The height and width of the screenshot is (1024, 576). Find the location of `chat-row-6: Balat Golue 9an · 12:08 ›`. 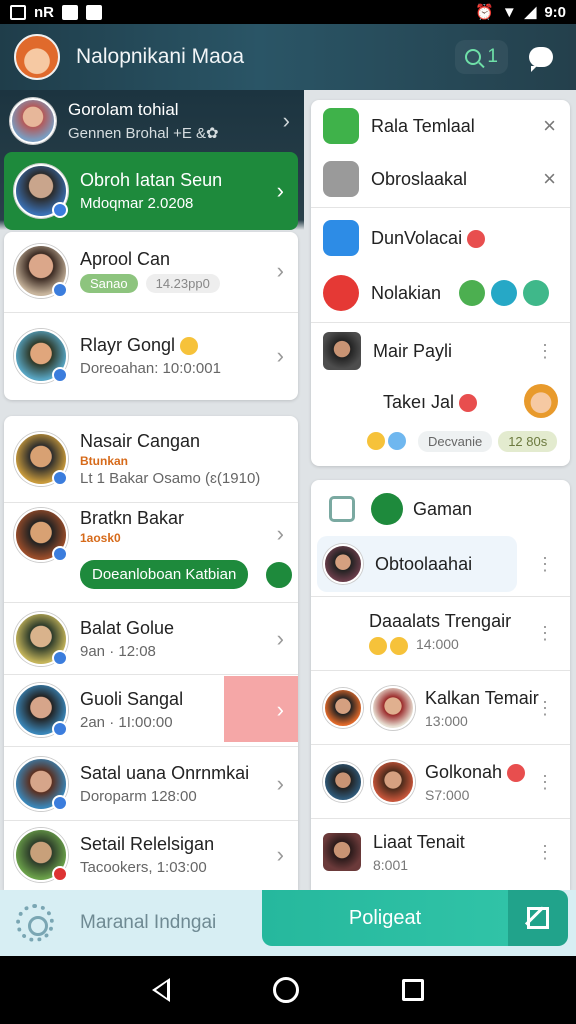

chat-row-6: Balat Golue 9an · 12:08 › is located at coordinates (151, 639).